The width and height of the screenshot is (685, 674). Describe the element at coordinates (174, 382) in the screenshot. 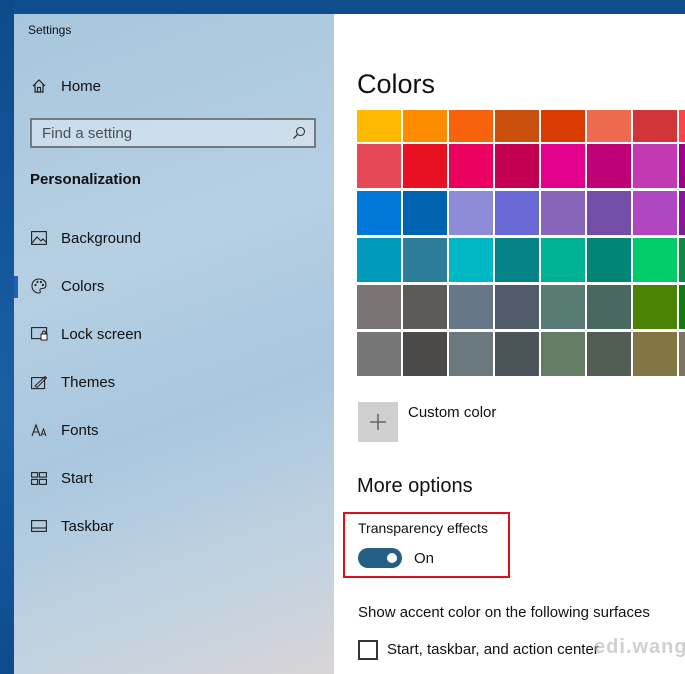

I see `sidebar-item-themes: Themes` at that location.